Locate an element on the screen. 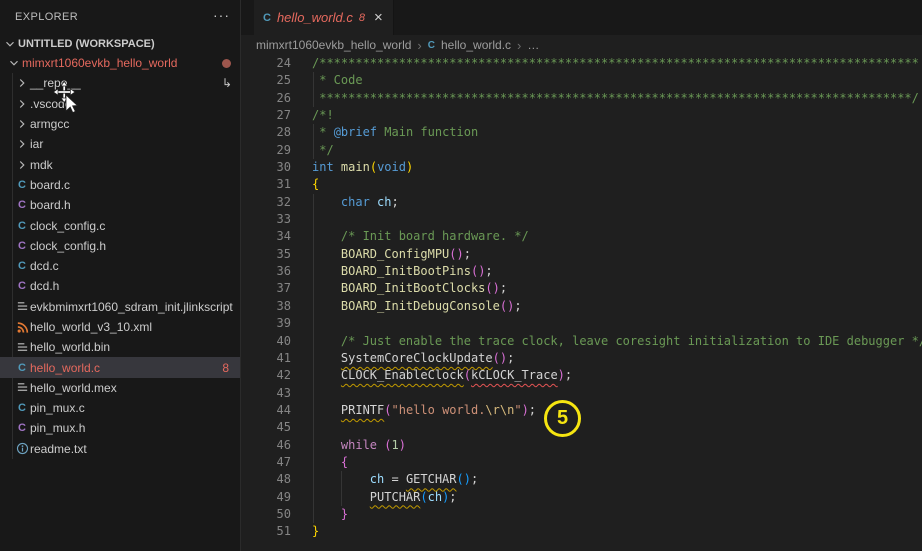 This screenshot has height=551, width=922. code-line: 42 CLOCK_EnableClock(kCLOCK_Trace); is located at coordinates (581, 375).